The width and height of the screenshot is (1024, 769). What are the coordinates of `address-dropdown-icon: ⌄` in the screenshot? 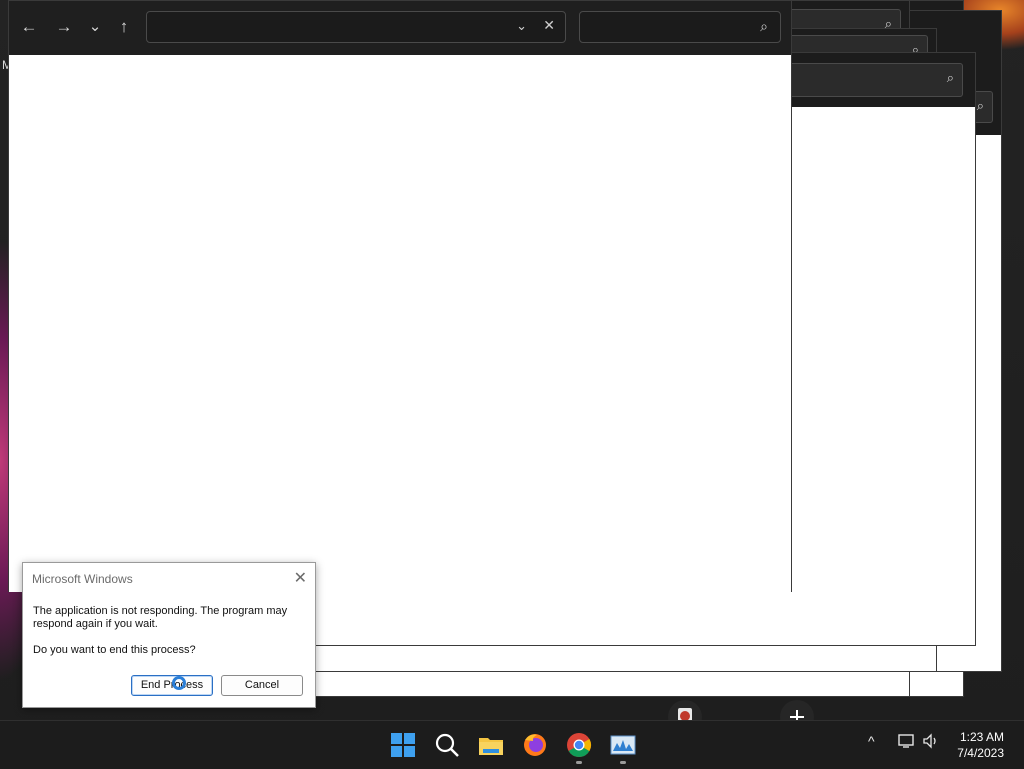 It's located at (521, 26).